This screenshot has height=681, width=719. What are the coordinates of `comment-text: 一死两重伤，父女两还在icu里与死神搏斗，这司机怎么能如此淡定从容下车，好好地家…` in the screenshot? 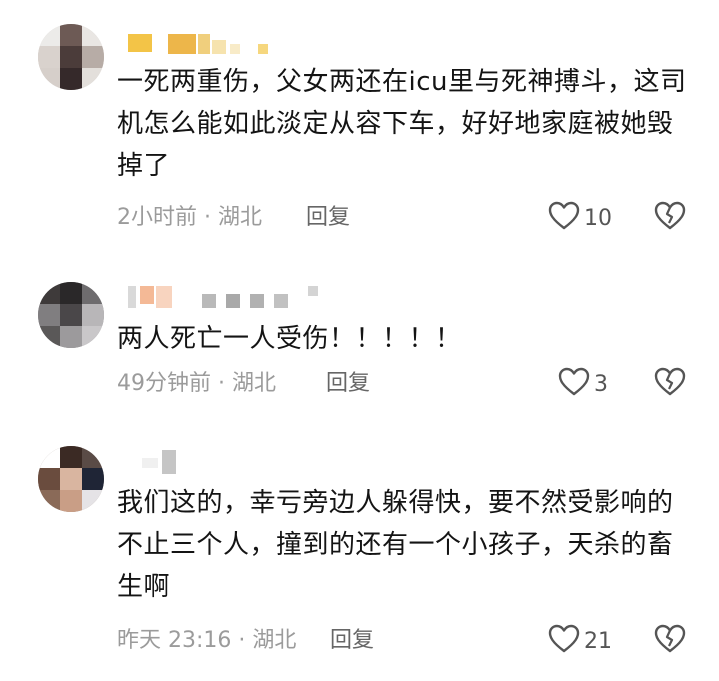 It's located at (402, 124).